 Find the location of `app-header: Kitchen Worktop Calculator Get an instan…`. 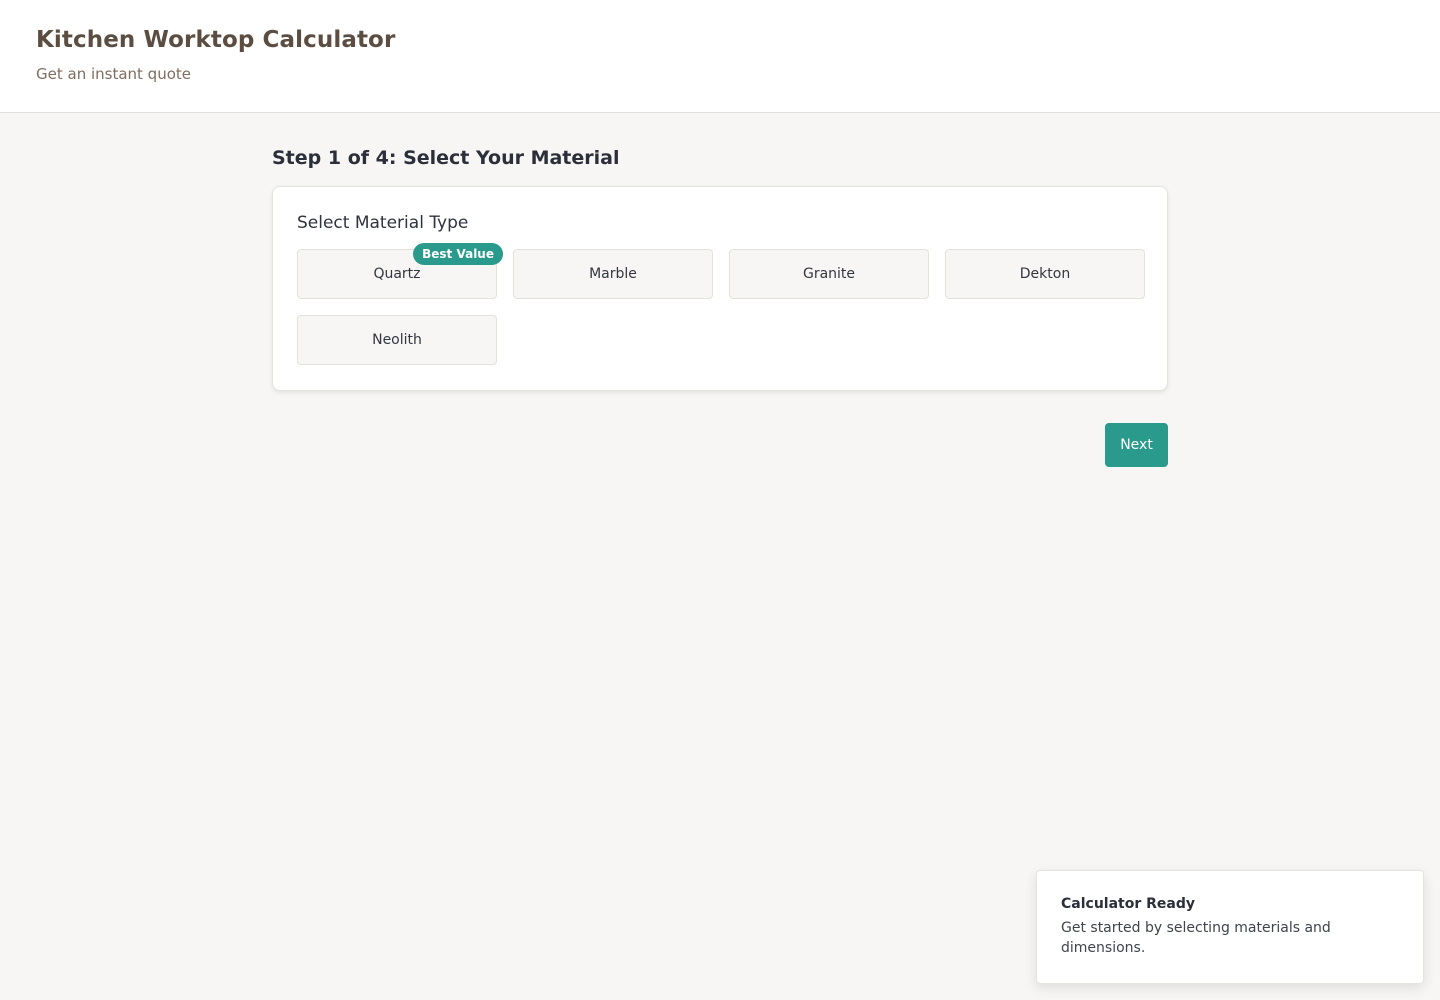

app-header: Kitchen Worktop Calculator Get an instan… is located at coordinates (720, 56).